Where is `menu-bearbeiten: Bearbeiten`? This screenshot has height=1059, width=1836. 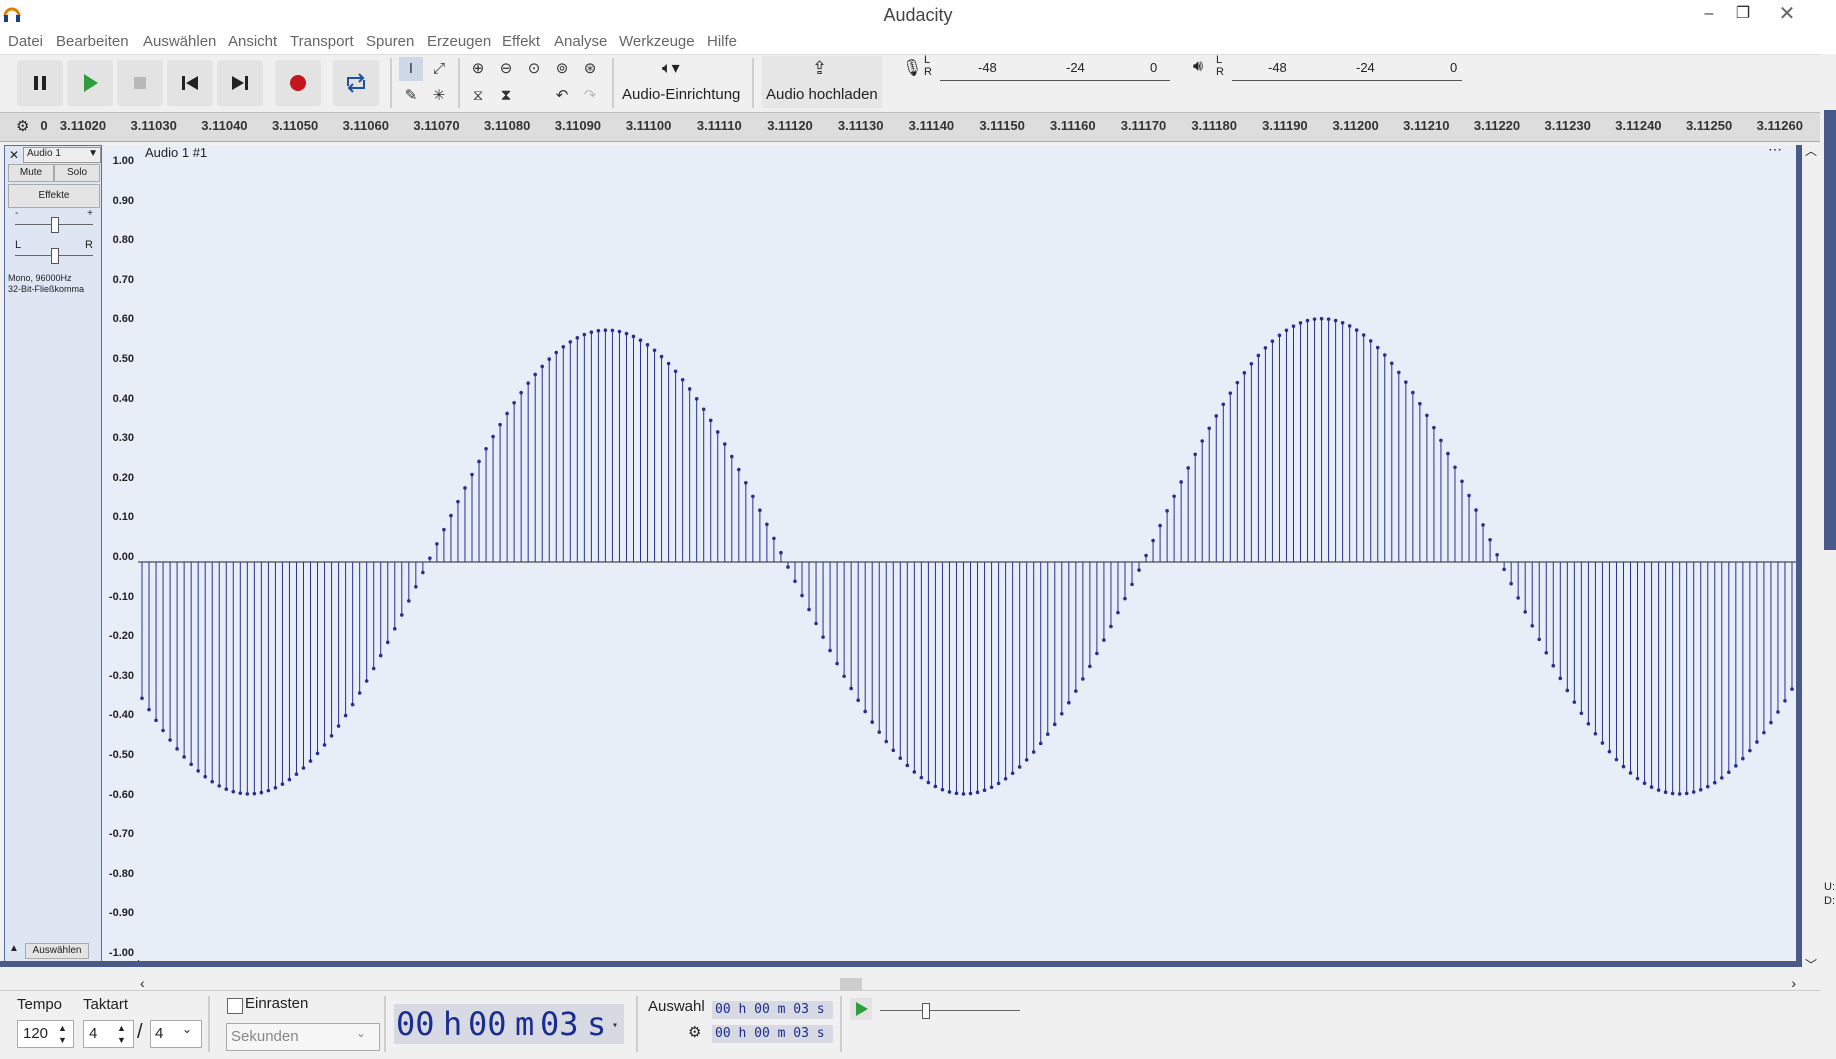
menu-bearbeiten: Bearbeiten is located at coordinates (92, 41).